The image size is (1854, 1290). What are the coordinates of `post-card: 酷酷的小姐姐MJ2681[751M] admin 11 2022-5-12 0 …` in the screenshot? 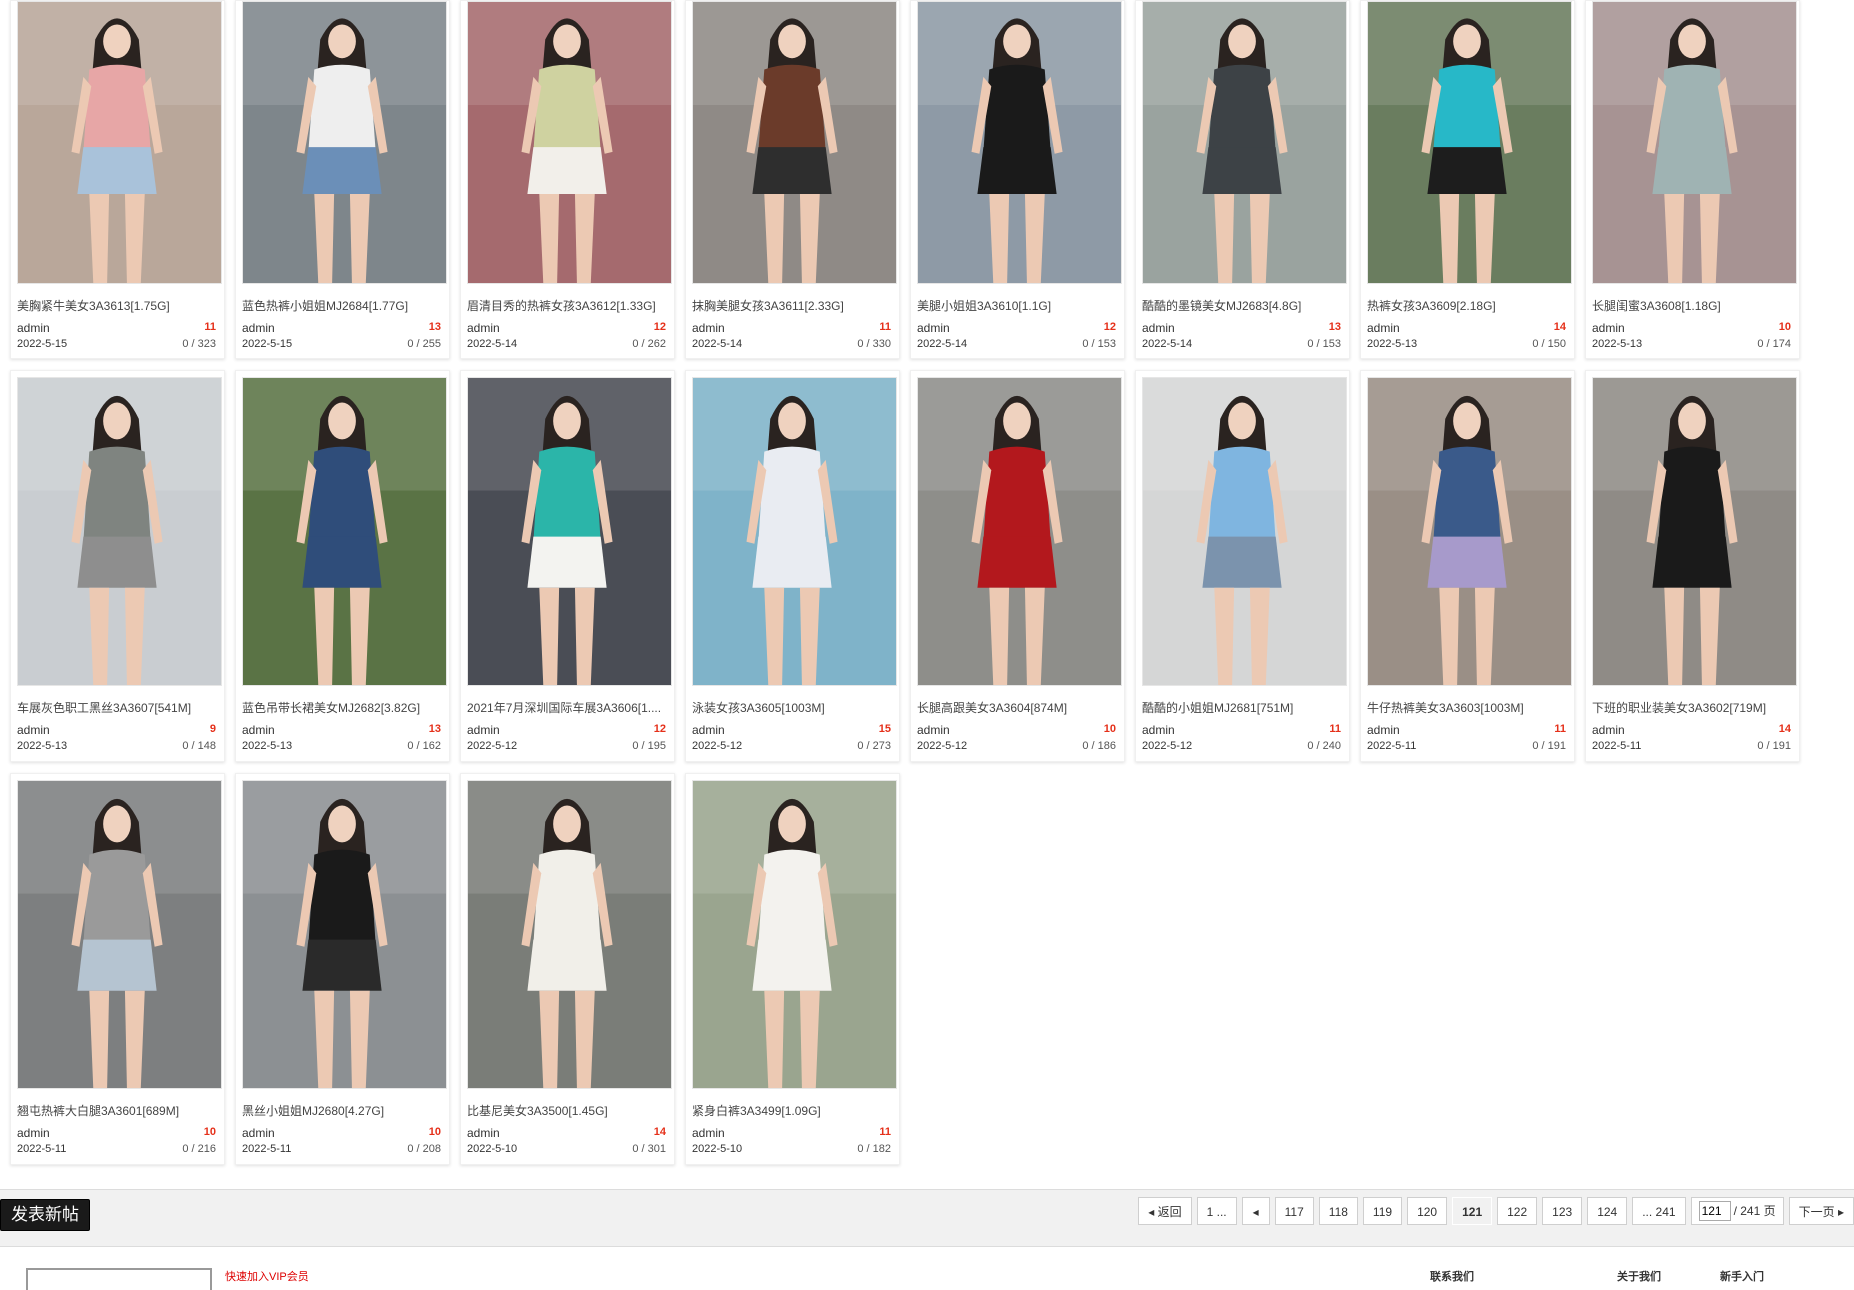 It's located at (1242, 566).